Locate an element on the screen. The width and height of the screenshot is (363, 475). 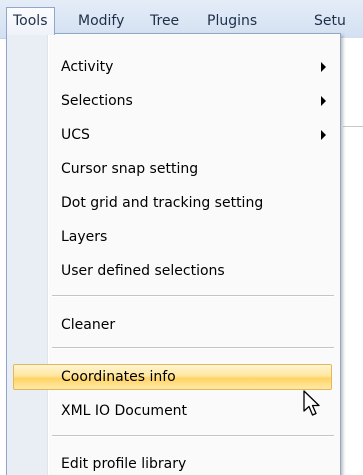
menu-item-label: Dot grid and tracking setting is located at coordinates (162, 203).